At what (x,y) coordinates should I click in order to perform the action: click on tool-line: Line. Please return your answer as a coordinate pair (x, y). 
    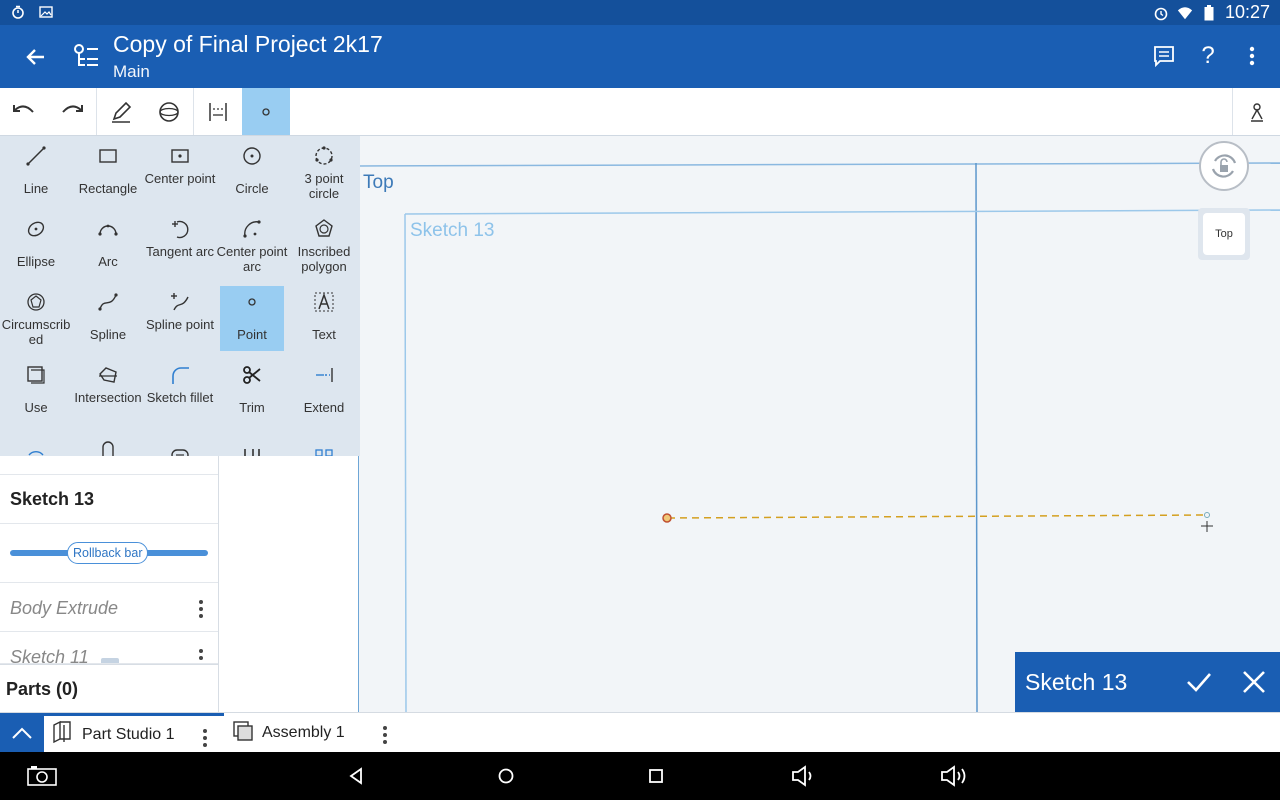
    Looking at the image, I should click on (36, 169).